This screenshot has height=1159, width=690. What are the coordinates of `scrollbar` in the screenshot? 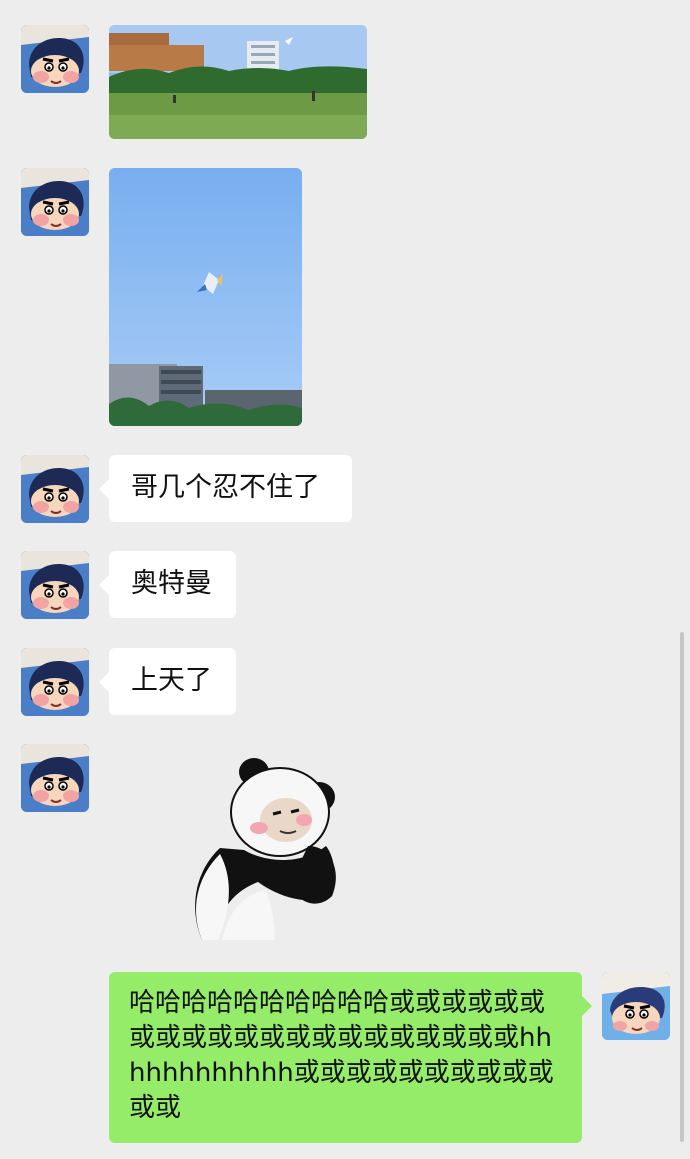 It's located at (682, 887).